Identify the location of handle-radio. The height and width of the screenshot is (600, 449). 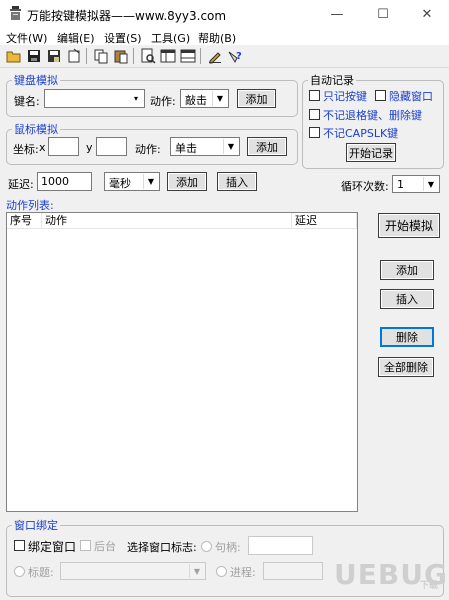
(206, 546).